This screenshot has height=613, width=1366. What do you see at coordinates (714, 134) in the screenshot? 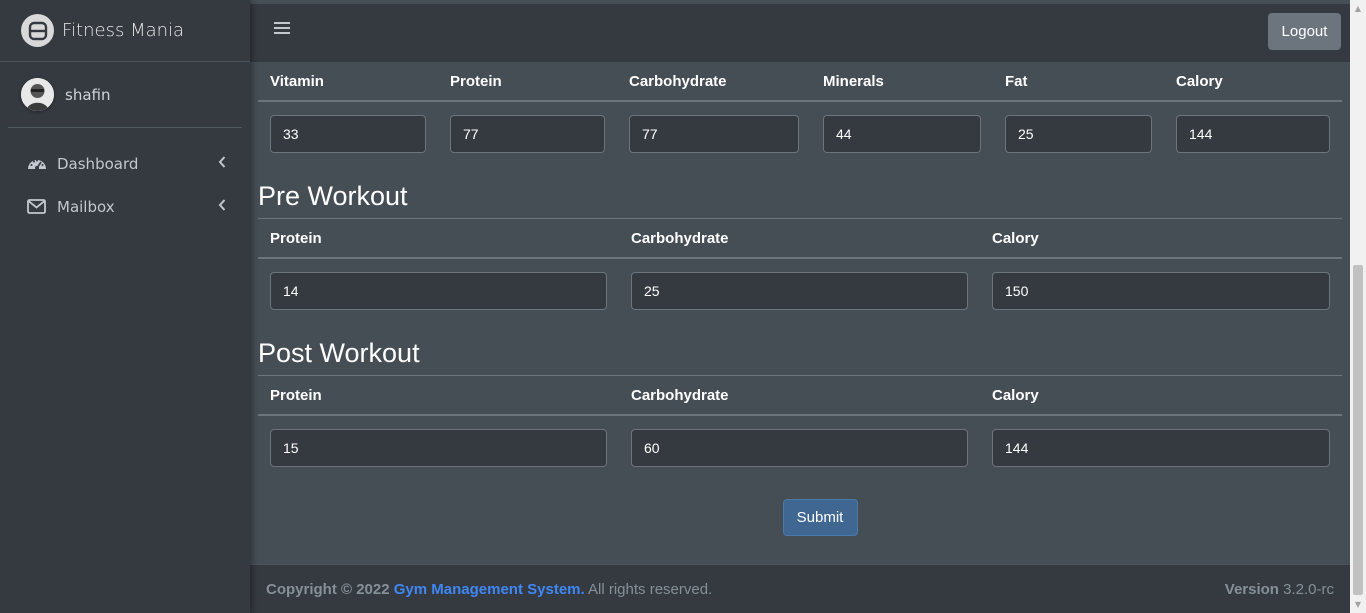
I see `carbohydrate-field` at bounding box center [714, 134].